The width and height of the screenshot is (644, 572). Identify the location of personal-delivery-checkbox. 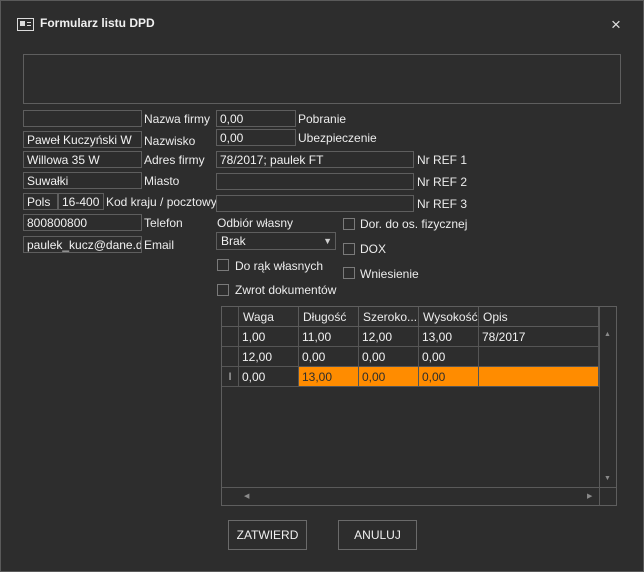
(223, 265).